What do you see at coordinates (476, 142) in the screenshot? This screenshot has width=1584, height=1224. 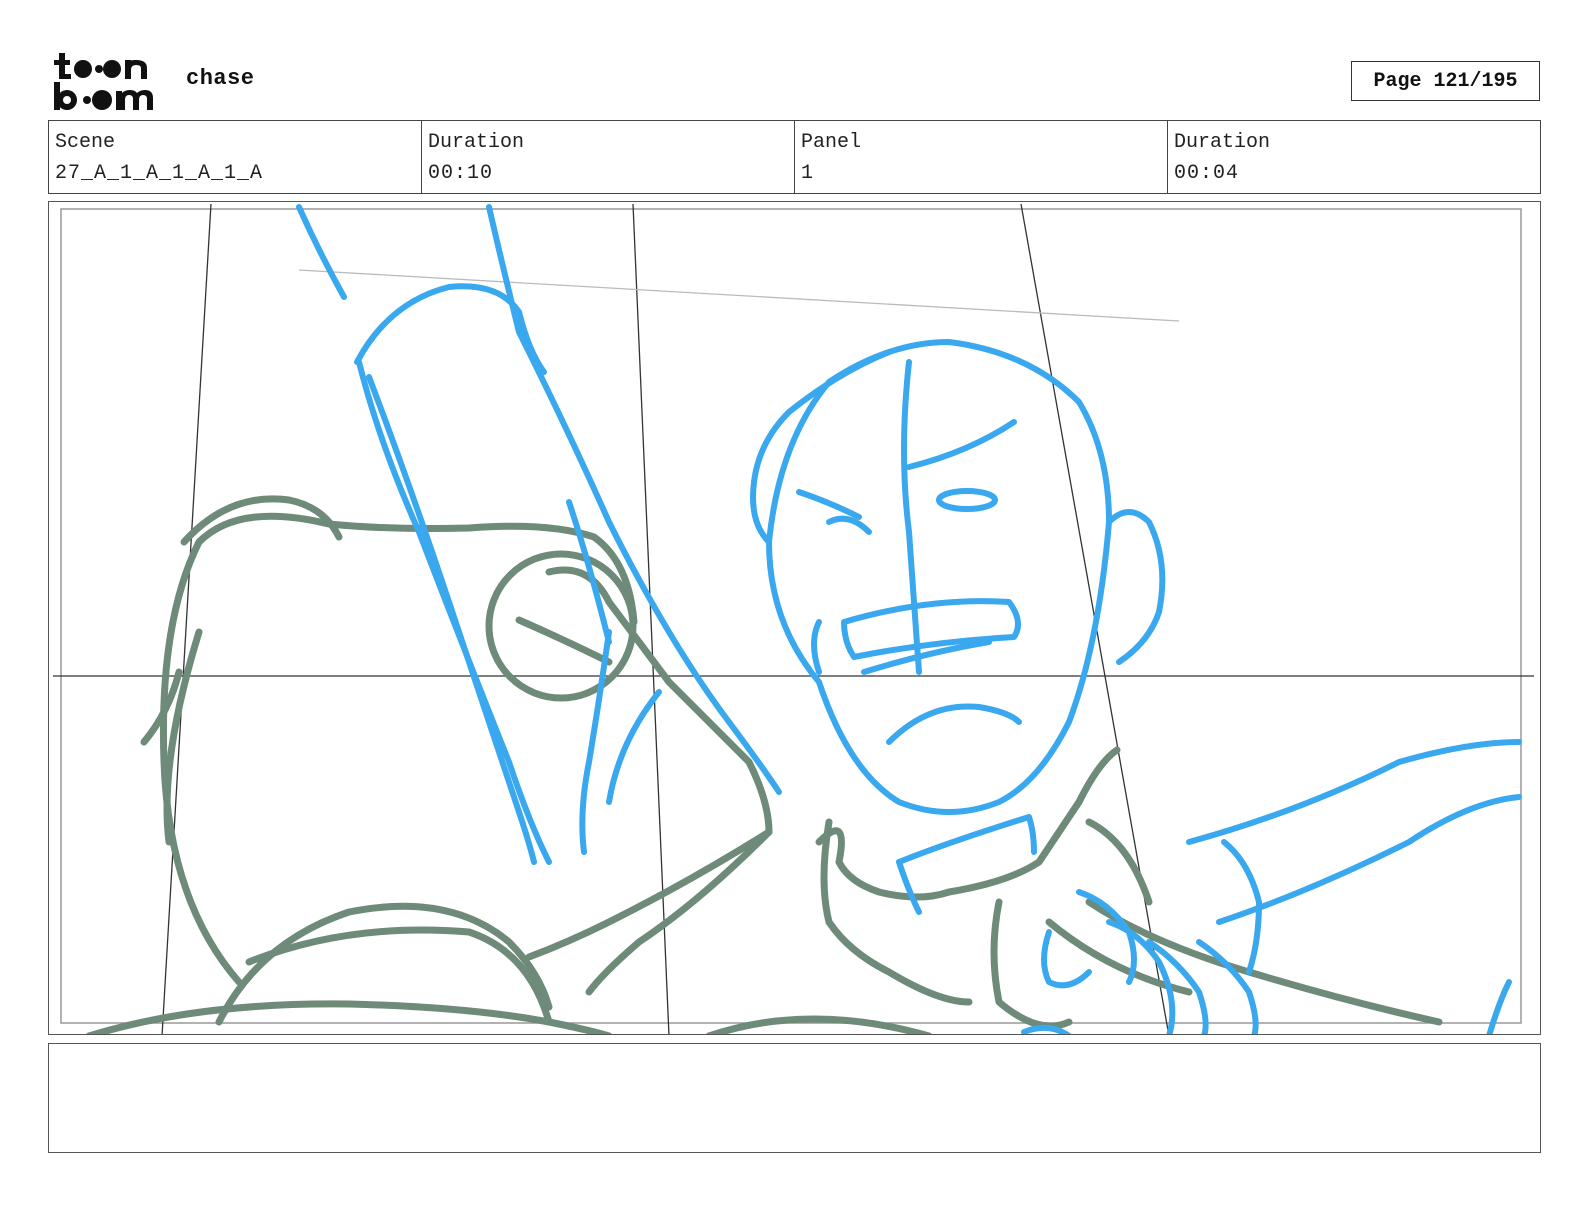 I see `scene-duration-label: Duration` at bounding box center [476, 142].